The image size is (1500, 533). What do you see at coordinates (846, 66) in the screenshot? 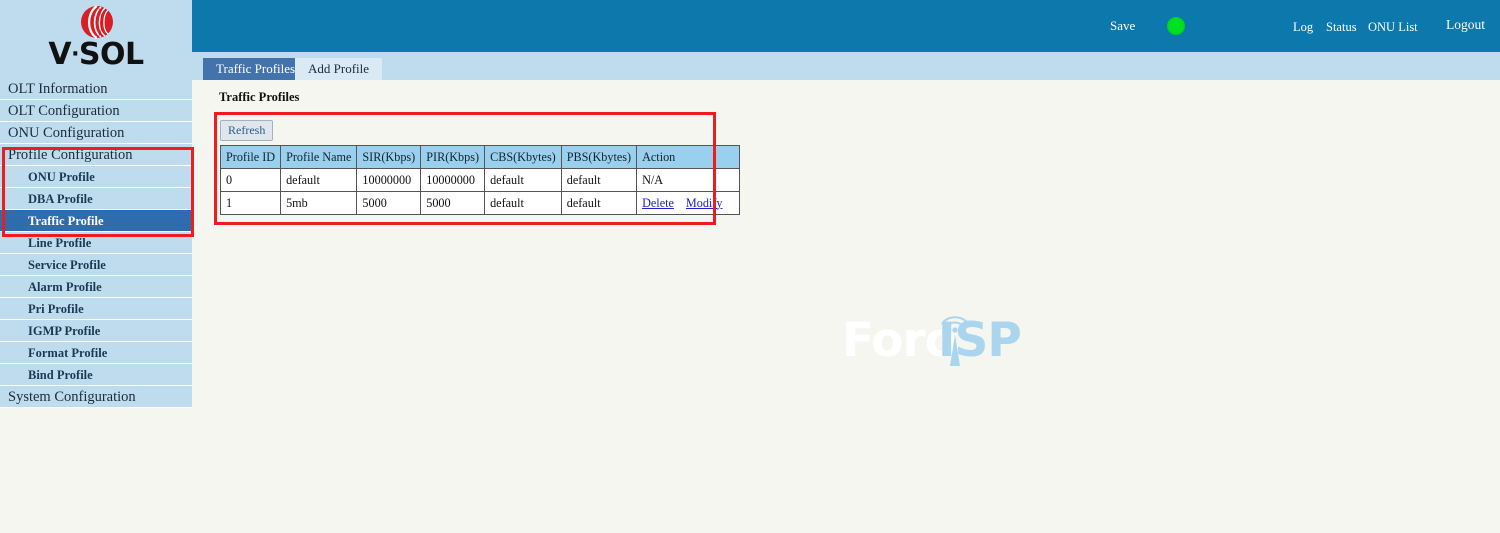
I see `tab-bar: Traffic Profiles Add Profile` at bounding box center [846, 66].